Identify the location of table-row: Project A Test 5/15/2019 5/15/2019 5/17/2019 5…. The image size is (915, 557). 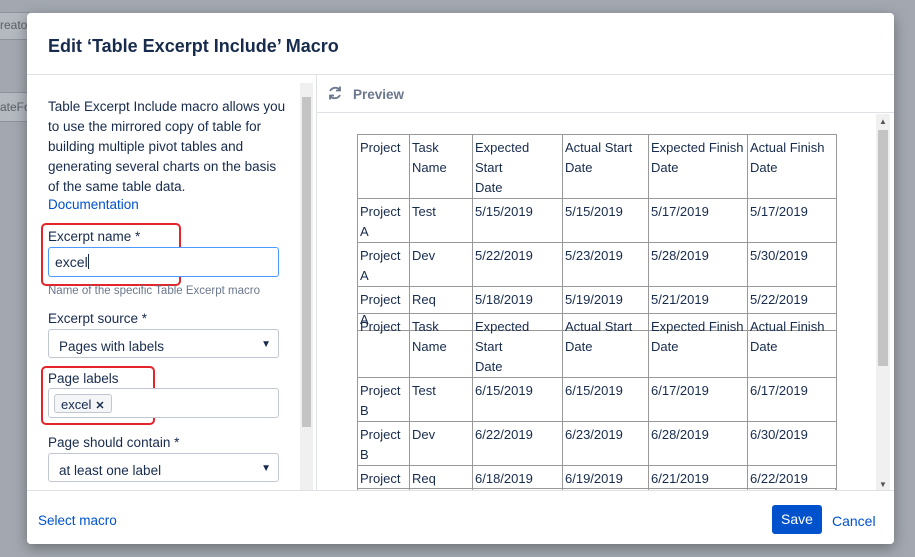
(597, 220).